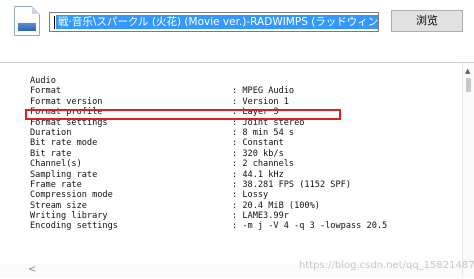 This screenshot has height=279, width=474. What do you see at coordinates (58, 205) in the screenshot?
I see `info-label: Stream size` at bounding box center [58, 205].